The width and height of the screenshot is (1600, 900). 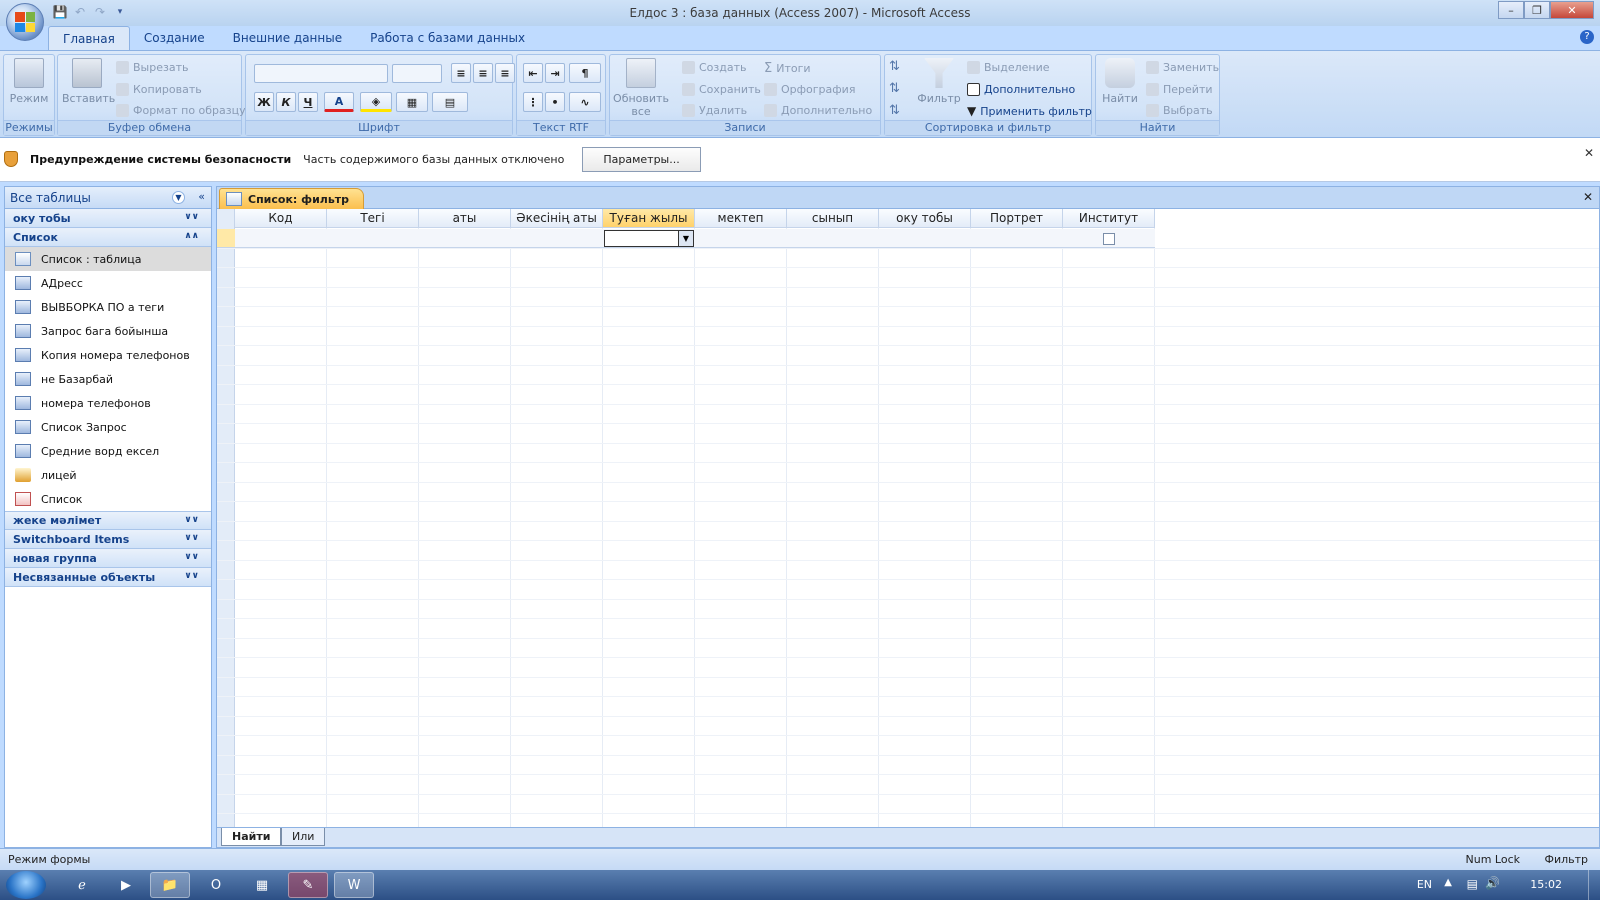 I want to click on nav-group-new-group: новая группа ∨∨, so click(x=108, y=558).